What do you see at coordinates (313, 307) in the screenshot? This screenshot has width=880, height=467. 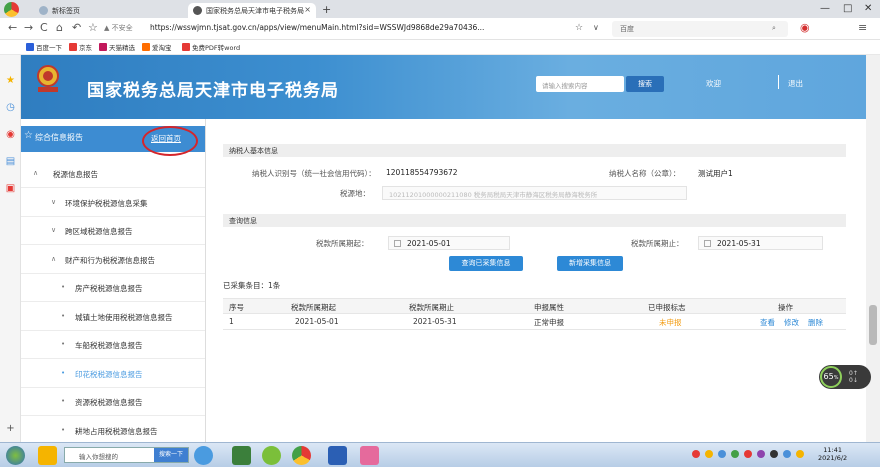 I see `col-start: 税款所属期起` at bounding box center [313, 307].